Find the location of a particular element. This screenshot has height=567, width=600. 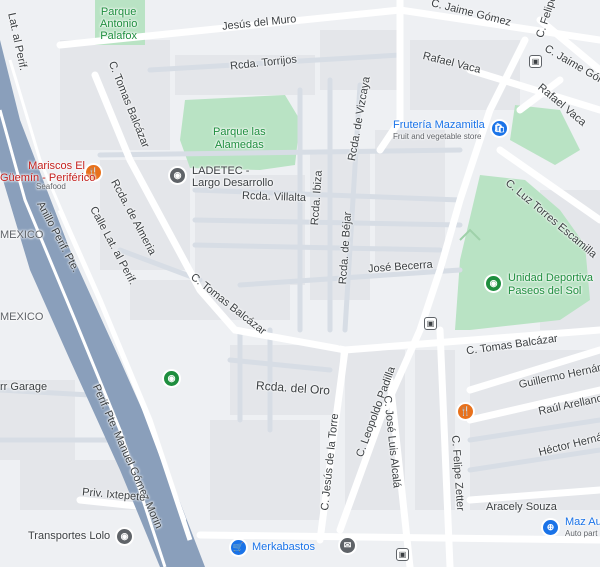

sports-pin: ◉ is located at coordinates (493, 283).